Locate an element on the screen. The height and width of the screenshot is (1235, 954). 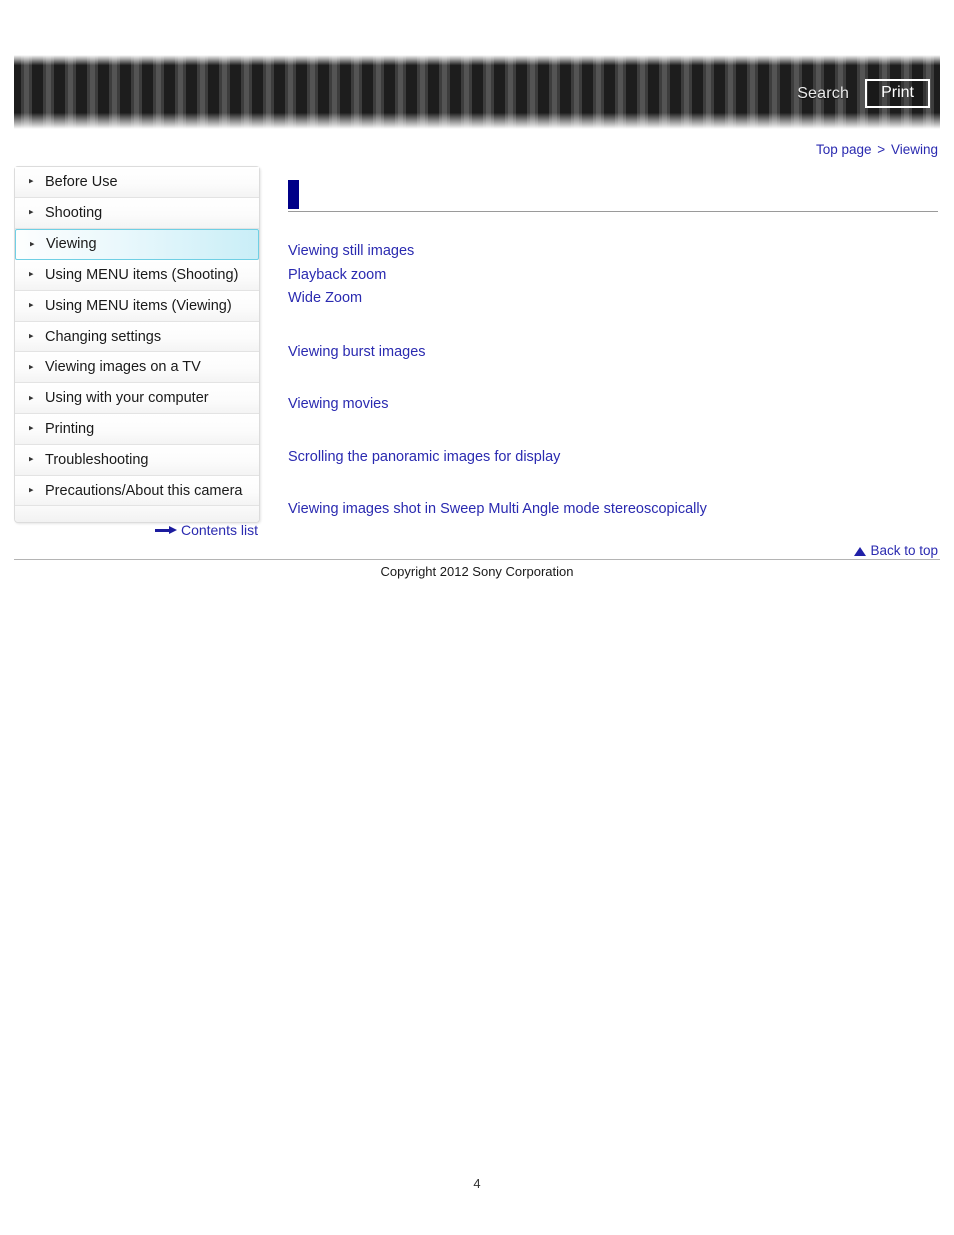
footer-divider is located at coordinates (477, 559).